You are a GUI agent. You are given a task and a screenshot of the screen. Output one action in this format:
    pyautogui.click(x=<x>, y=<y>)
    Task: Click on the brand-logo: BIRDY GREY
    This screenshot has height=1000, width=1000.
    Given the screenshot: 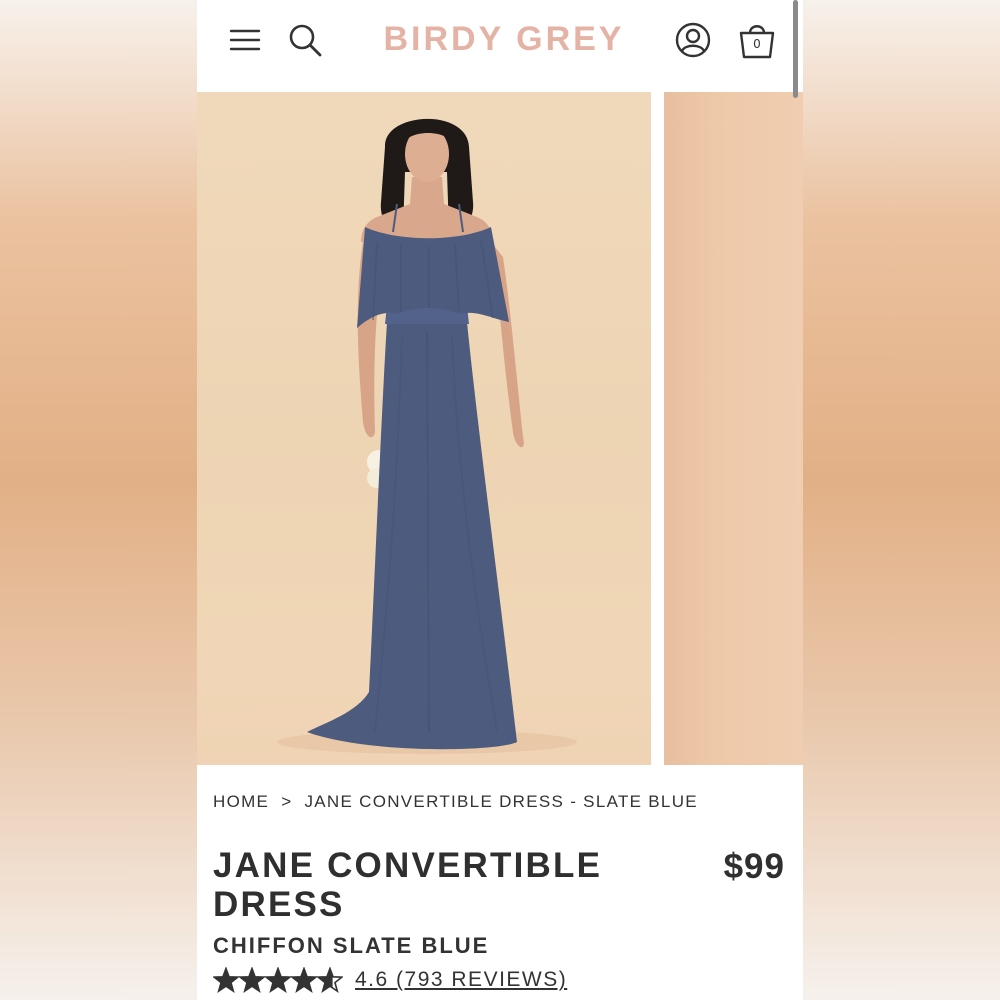 What is the action you would take?
    pyautogui.click(x=504, y=39)
    